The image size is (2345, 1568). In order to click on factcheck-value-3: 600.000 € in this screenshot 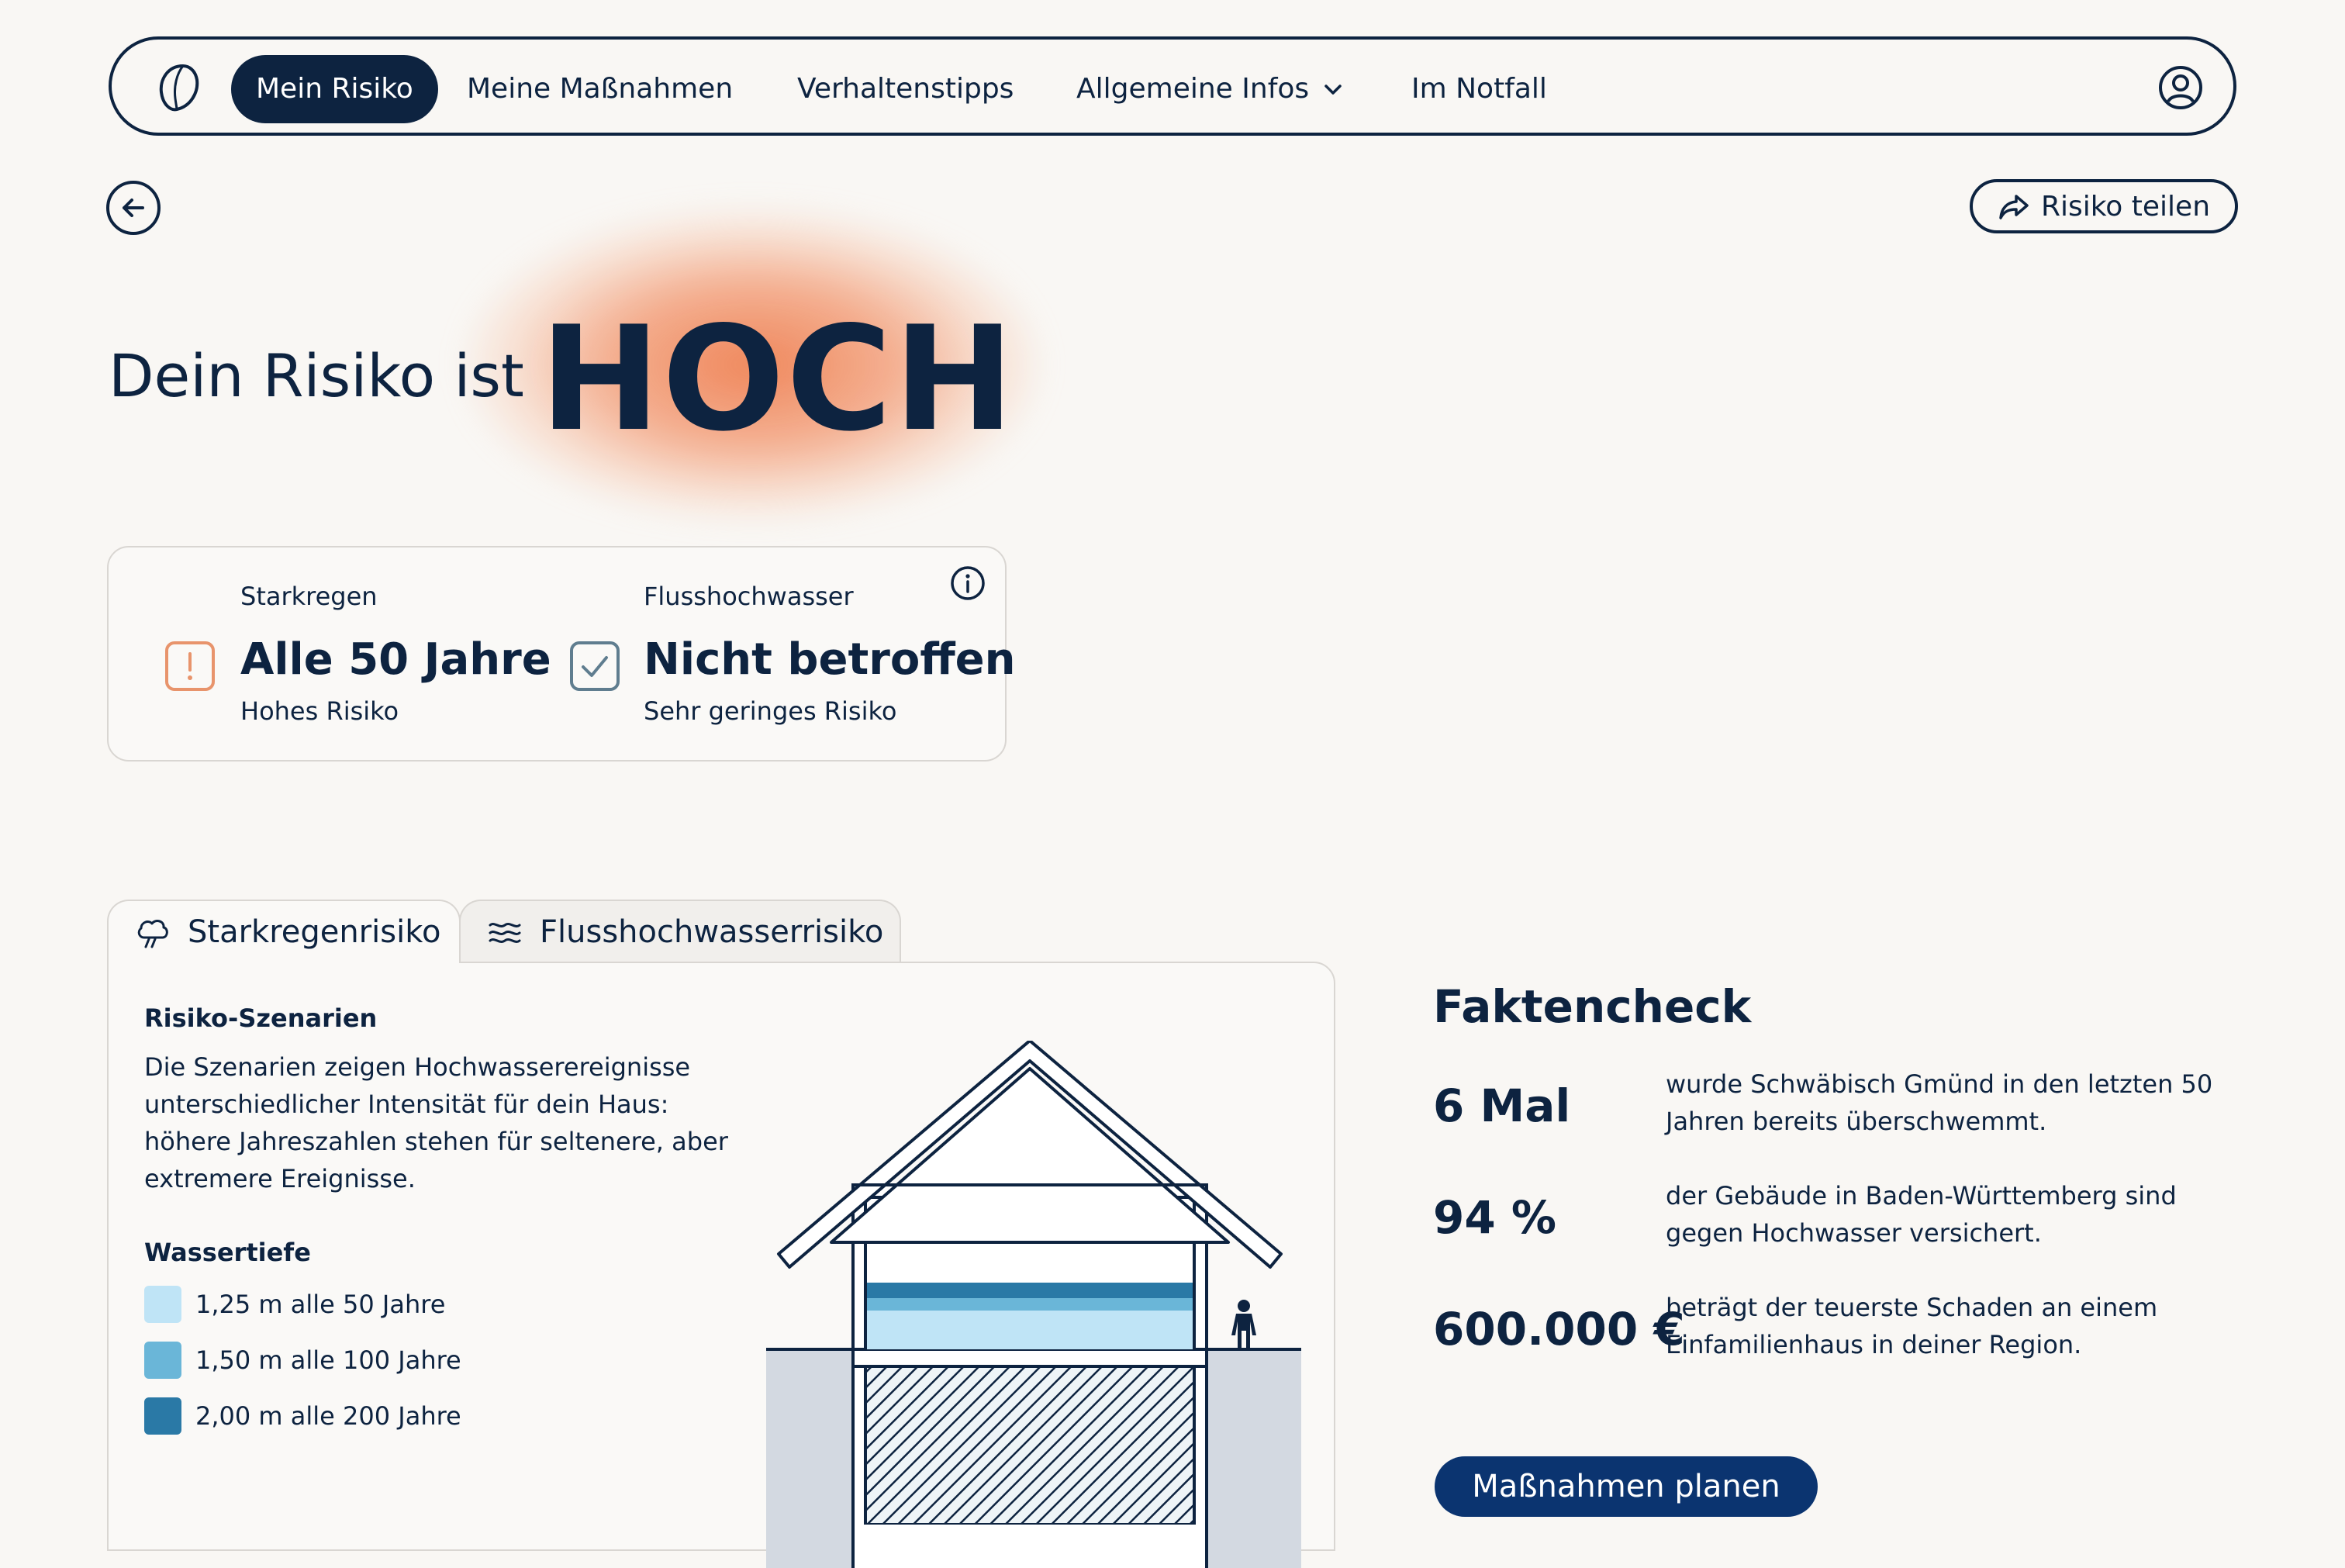, I will do `click(1559, 1329)`.